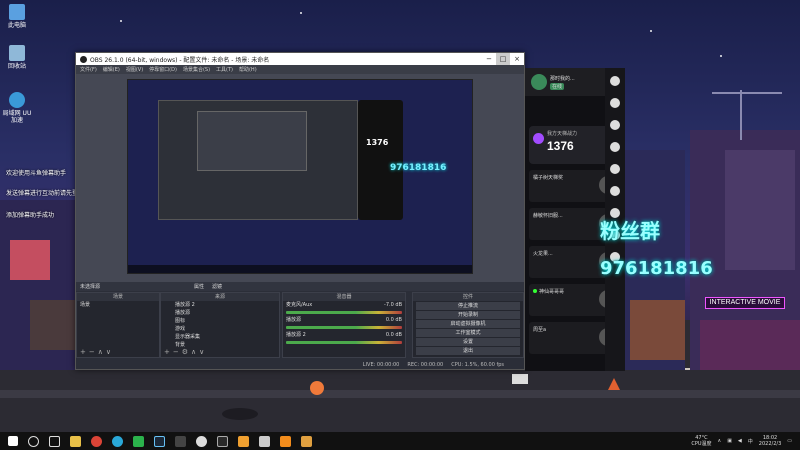 Image resolution: width=800 pixels, height=450 pixels. What do you see at coordinates (740, 441) in the screenshot?
I see `volume-icon: ◀` at bounding box center [740, 441].